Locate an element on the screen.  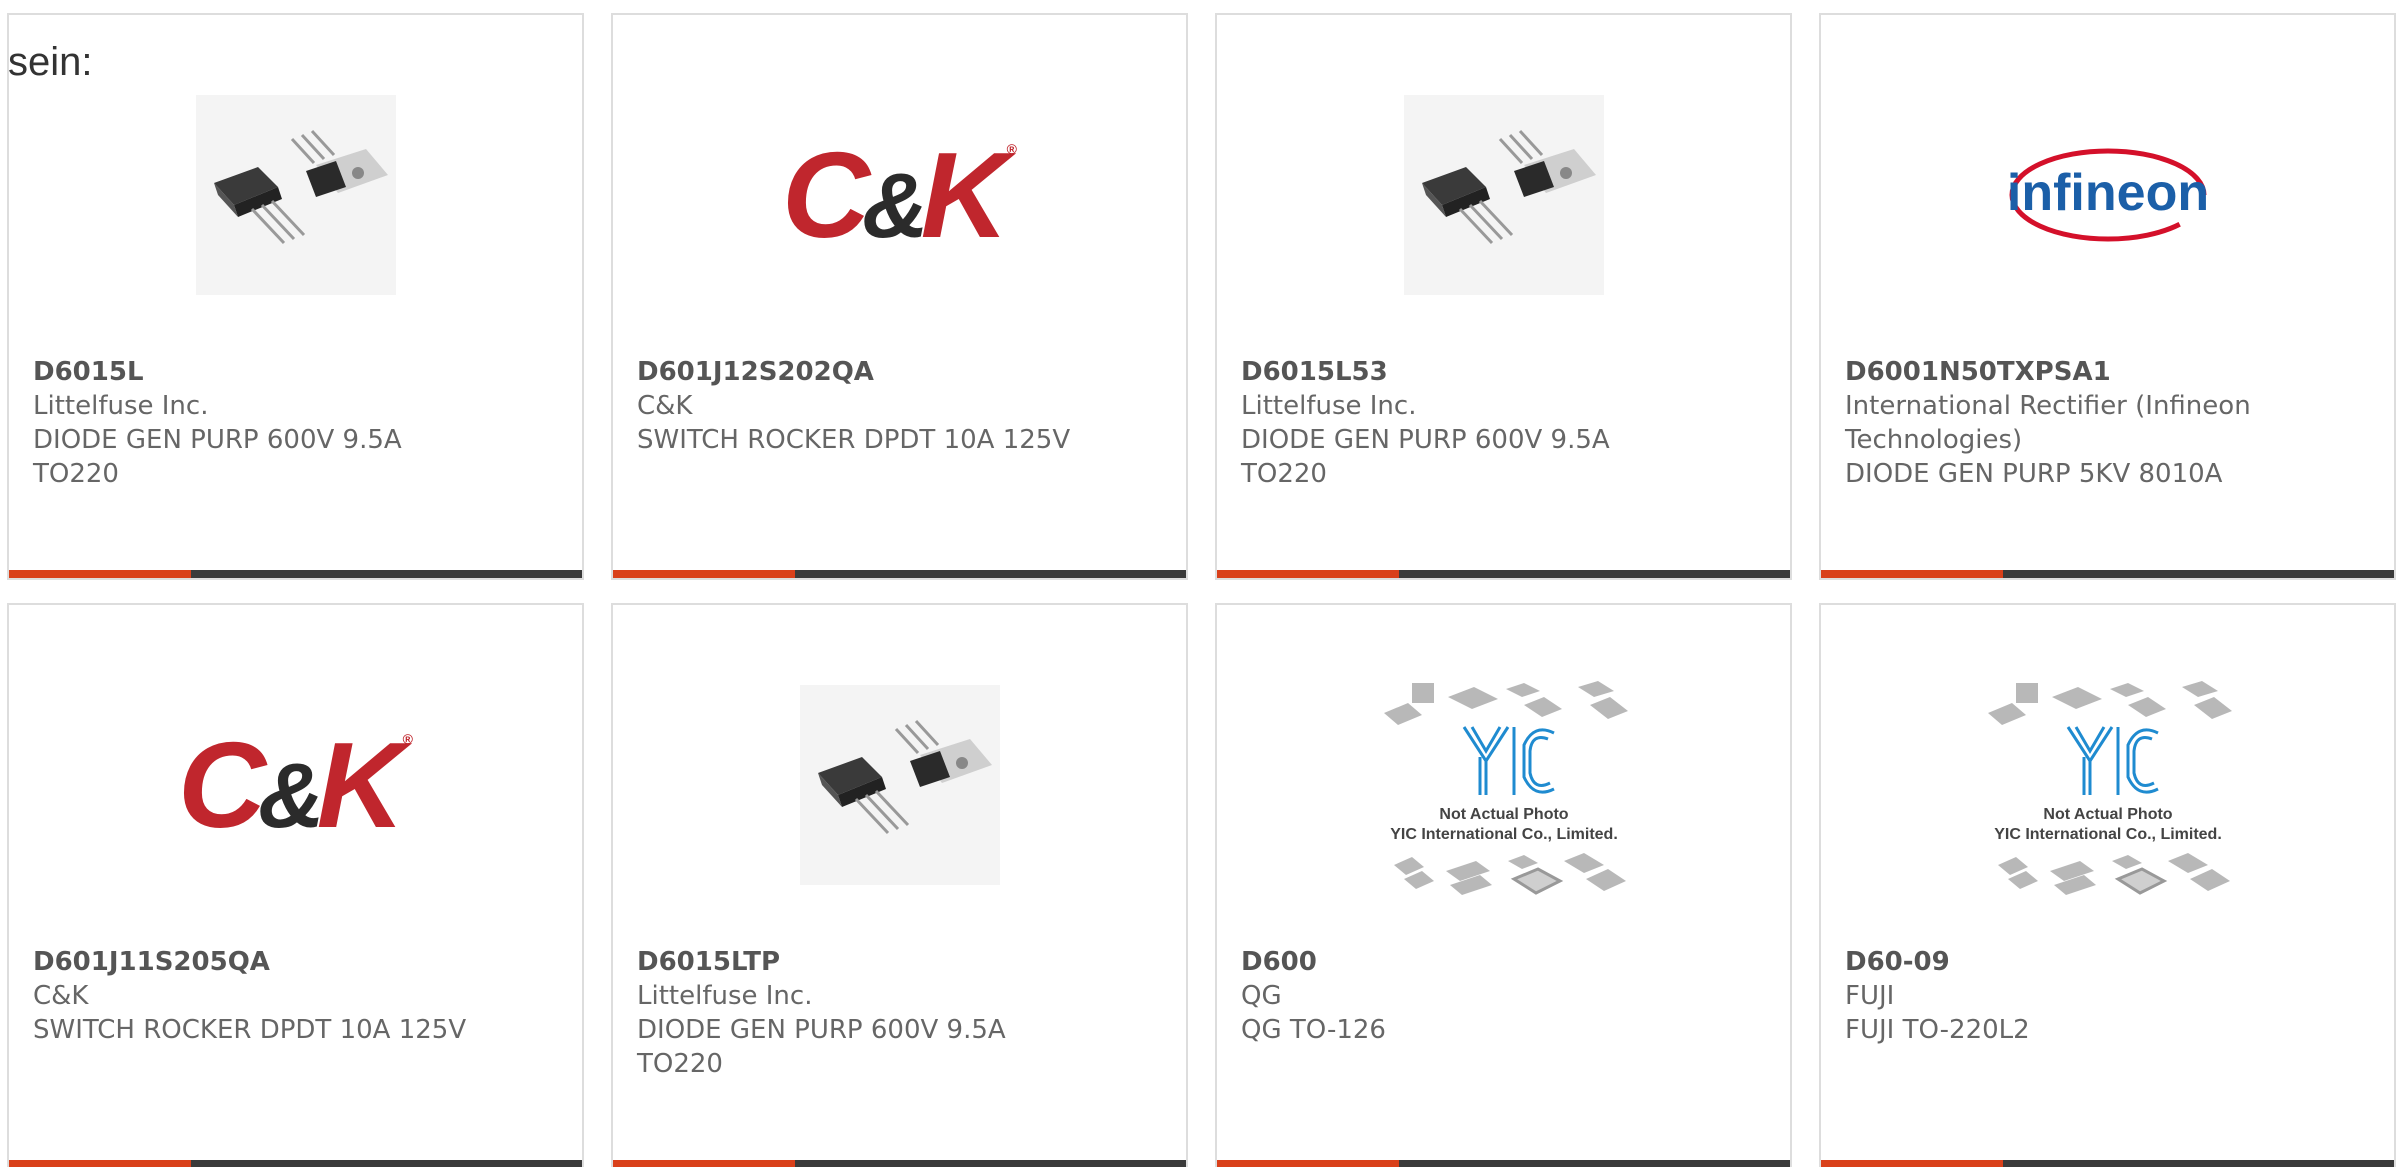
manufacturer: QG is located at coordinates (1261, 996).